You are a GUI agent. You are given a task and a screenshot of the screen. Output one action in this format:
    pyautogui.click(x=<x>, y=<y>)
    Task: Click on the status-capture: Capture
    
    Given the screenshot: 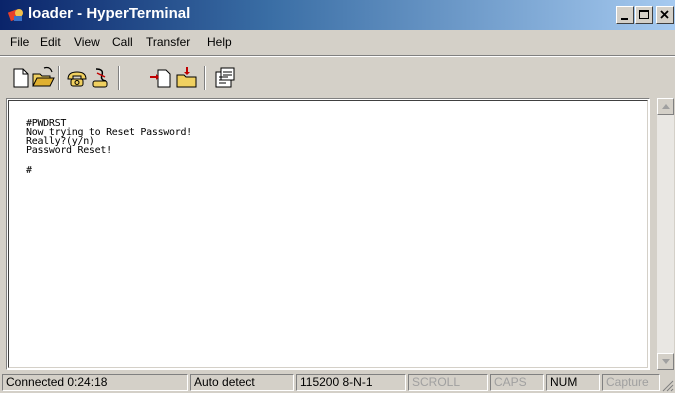 What is the action you would take?
    pyautogui.click(x=631, y=382)
    